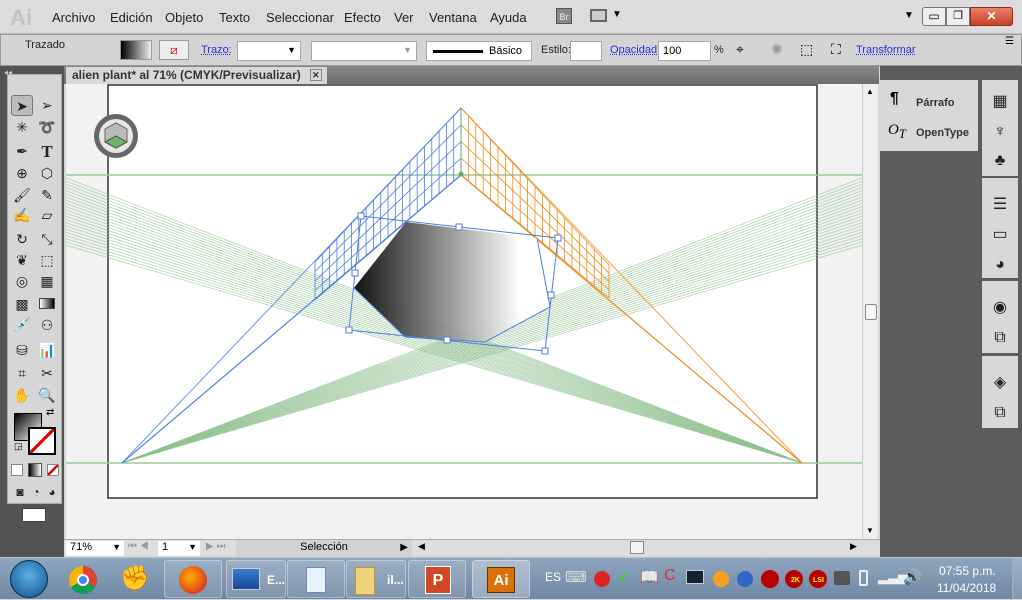 Image resolution: width=1022 pixels, height=600 pixels. What do you see at coordinates (853, 546) in the screenshot?
I see `scroll-right-icon: ▶` at bounding box center [853, 546].